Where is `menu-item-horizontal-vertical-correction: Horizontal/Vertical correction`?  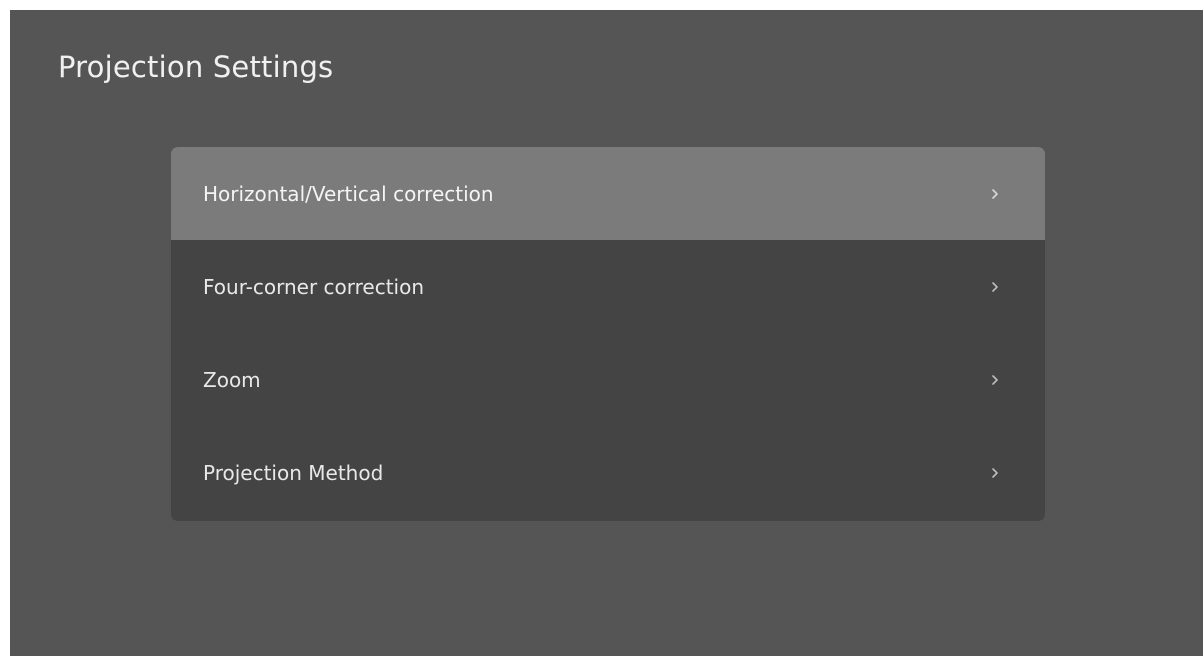 menu-item-horizontal-vertical-correction: Horizontal/Vertical correction is located at coordinates (608, 193).